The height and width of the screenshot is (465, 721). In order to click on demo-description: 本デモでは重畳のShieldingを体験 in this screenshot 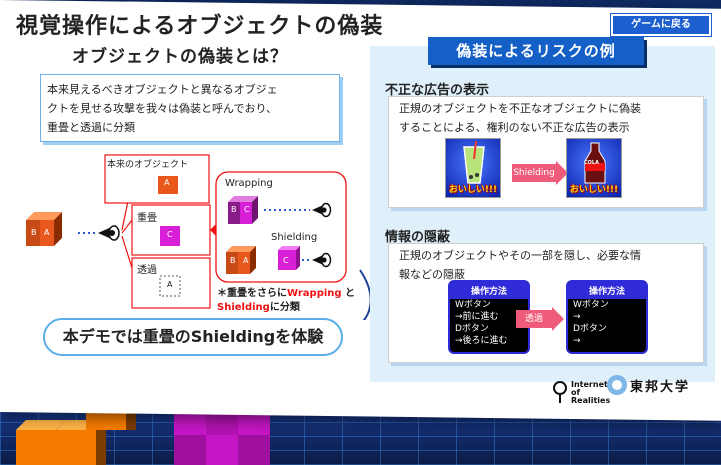, I will do `click(193, 337)`.